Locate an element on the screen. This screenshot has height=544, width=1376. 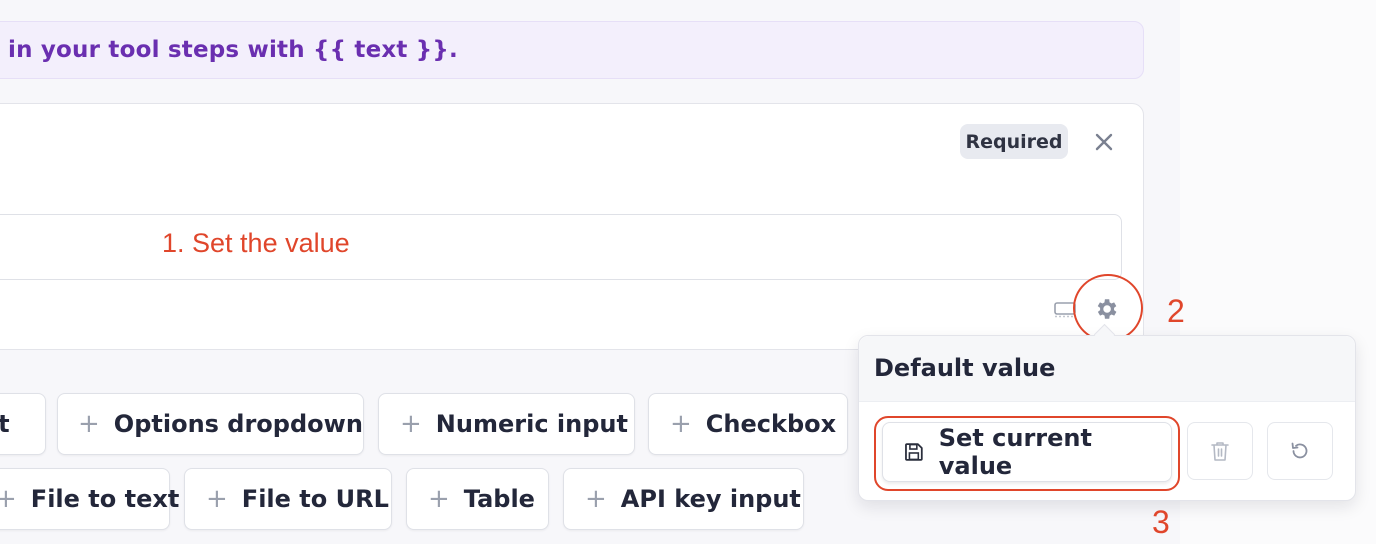
add-text-input-button: ut is located at coordinates (23, 424).